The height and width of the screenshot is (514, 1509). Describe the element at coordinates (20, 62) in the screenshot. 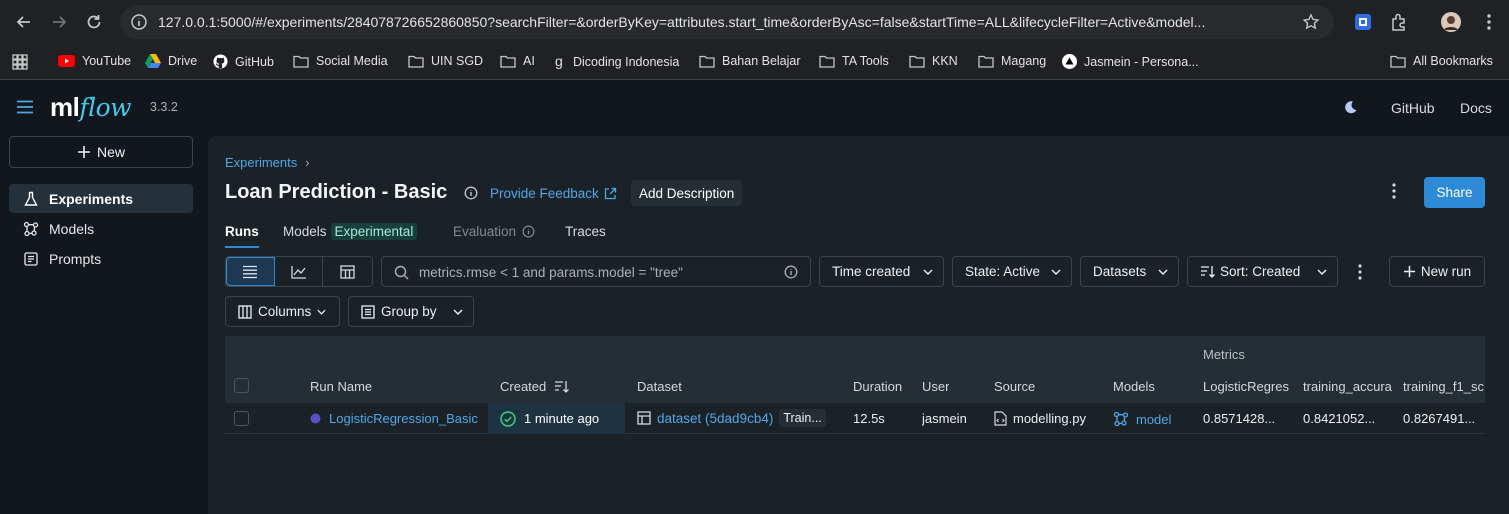

I see `apps-grid-icon` at that location.